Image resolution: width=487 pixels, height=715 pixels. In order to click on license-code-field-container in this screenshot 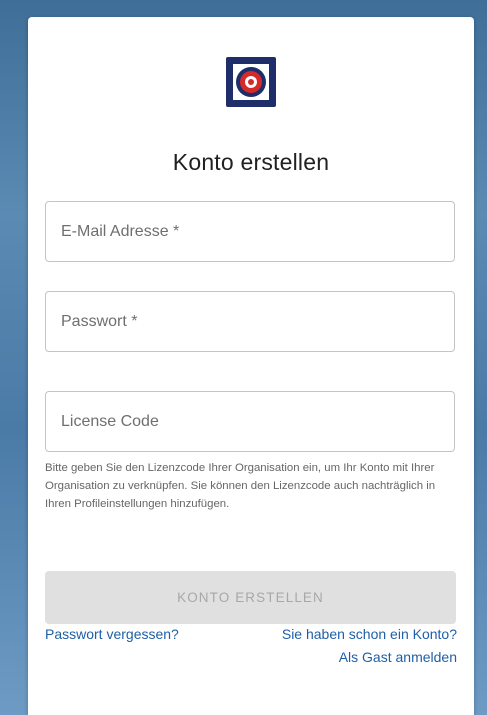, I will do `click(250, 421)`.